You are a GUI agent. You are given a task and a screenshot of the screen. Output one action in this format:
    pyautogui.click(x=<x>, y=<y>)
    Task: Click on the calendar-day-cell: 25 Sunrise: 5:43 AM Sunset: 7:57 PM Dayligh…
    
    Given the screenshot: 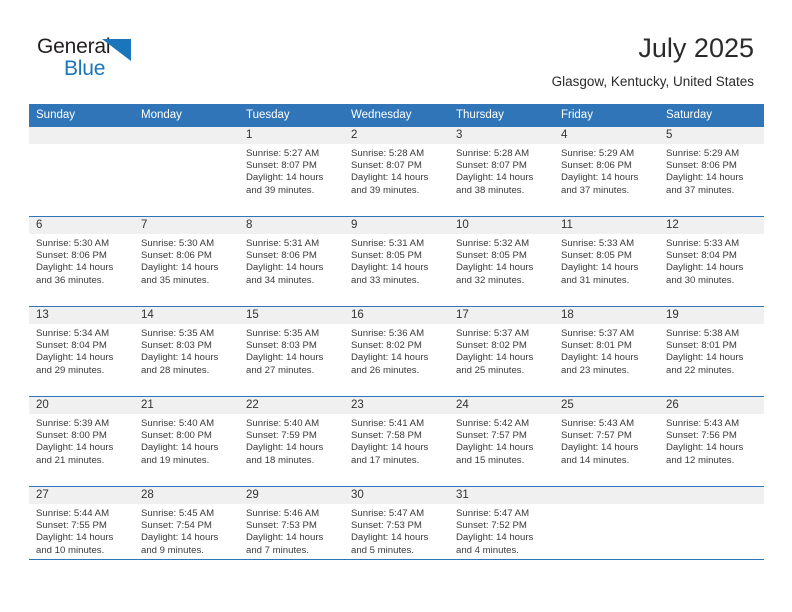 What is the action you would take?
    pyautogui.click(x=606, y=441)
    